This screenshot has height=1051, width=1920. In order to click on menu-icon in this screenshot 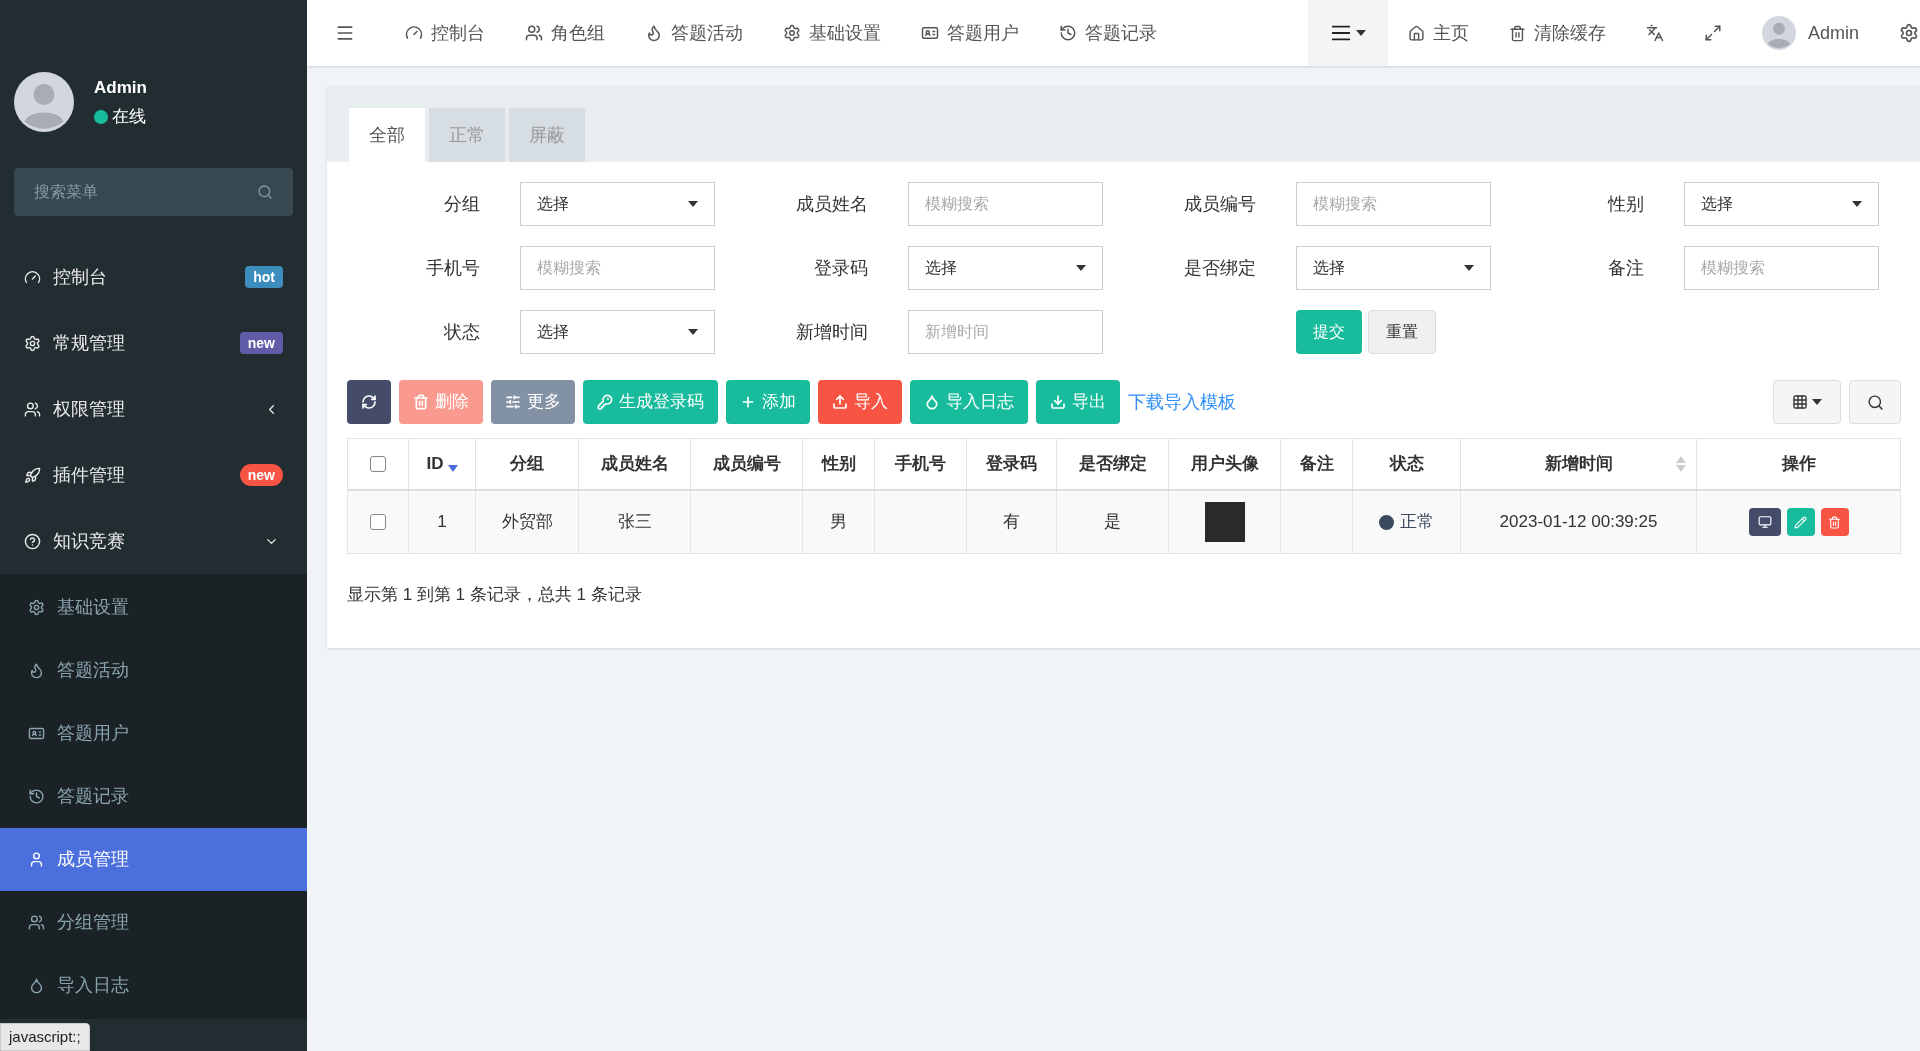, I will do `click(345, 33)`.